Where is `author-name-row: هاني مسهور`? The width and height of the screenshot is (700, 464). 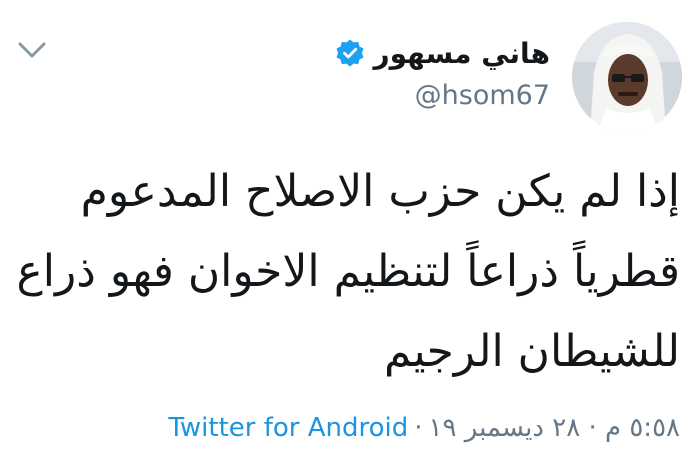 author-name-row: هاني مسهور is located at coordinates (442, 53).